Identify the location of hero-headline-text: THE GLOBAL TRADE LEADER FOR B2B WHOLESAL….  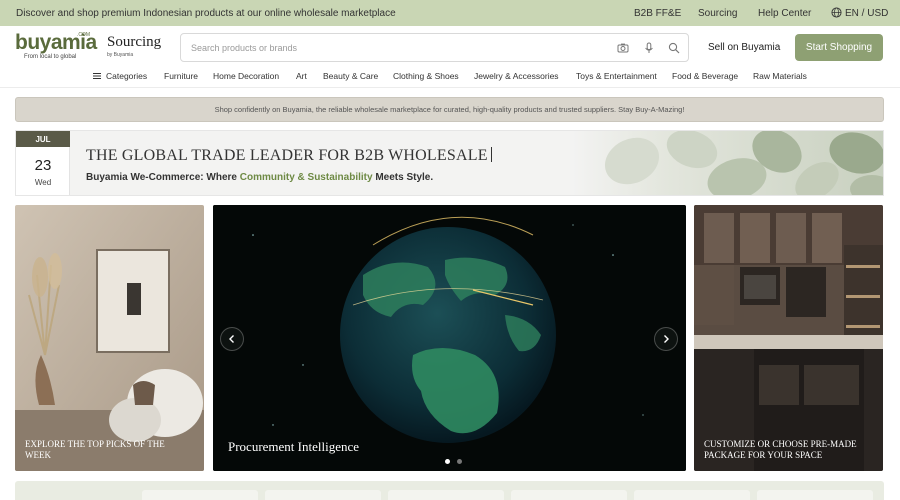
(287, 155).